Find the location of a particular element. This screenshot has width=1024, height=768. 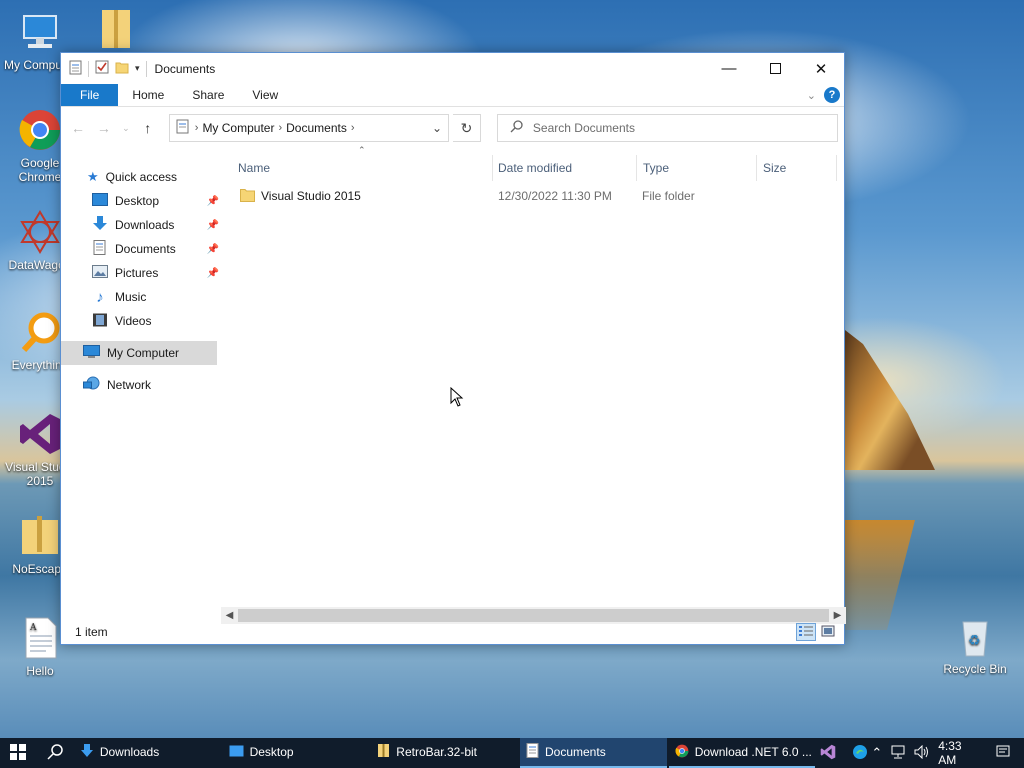

caption-buttons: — ✕ is located at coordinates (775, 68).